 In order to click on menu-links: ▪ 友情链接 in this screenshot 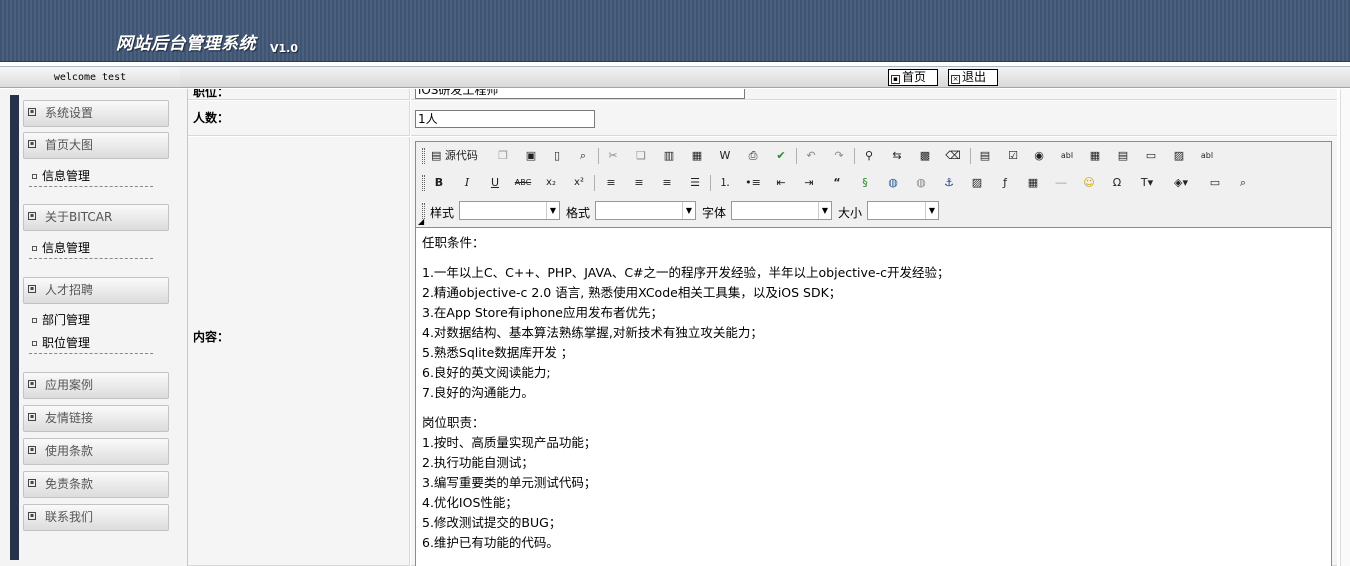, I will do `click(96, 418)`.